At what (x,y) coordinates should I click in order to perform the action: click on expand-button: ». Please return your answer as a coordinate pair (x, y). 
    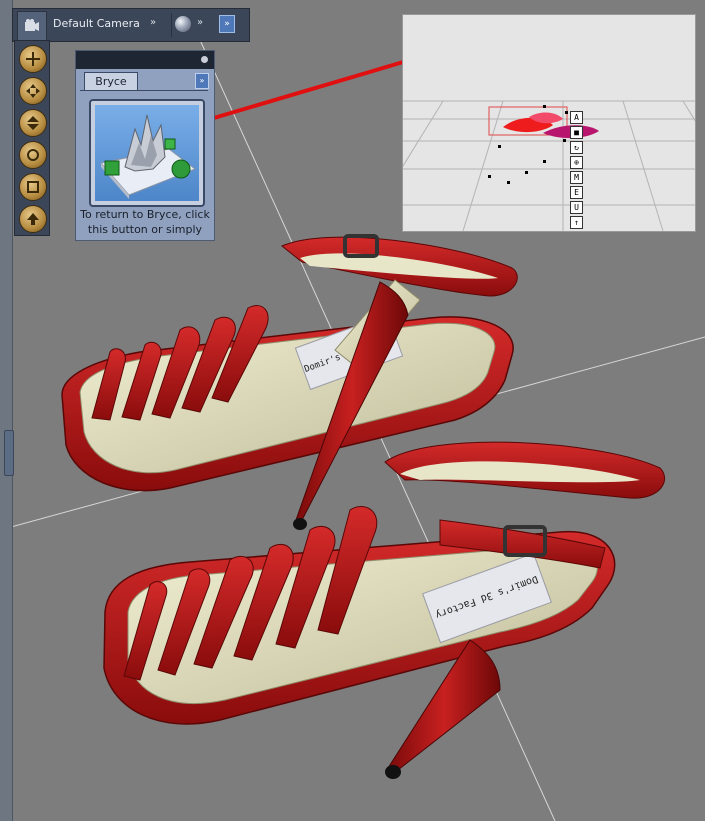
    Looking at the image, I should click on (227, 24).